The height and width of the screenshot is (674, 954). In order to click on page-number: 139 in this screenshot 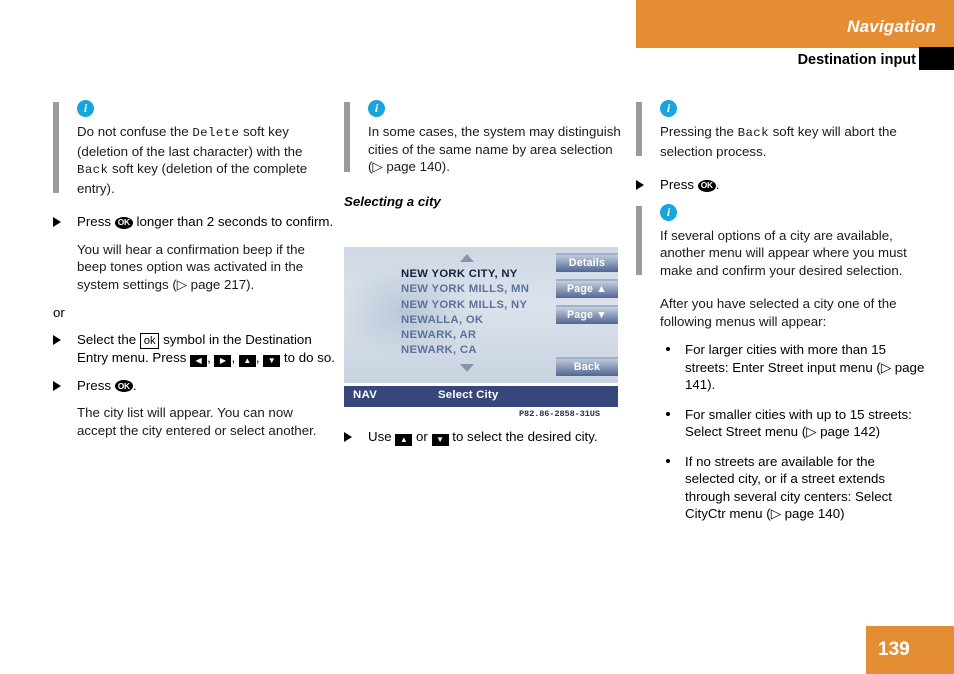, I will do `click(910, 650)`.